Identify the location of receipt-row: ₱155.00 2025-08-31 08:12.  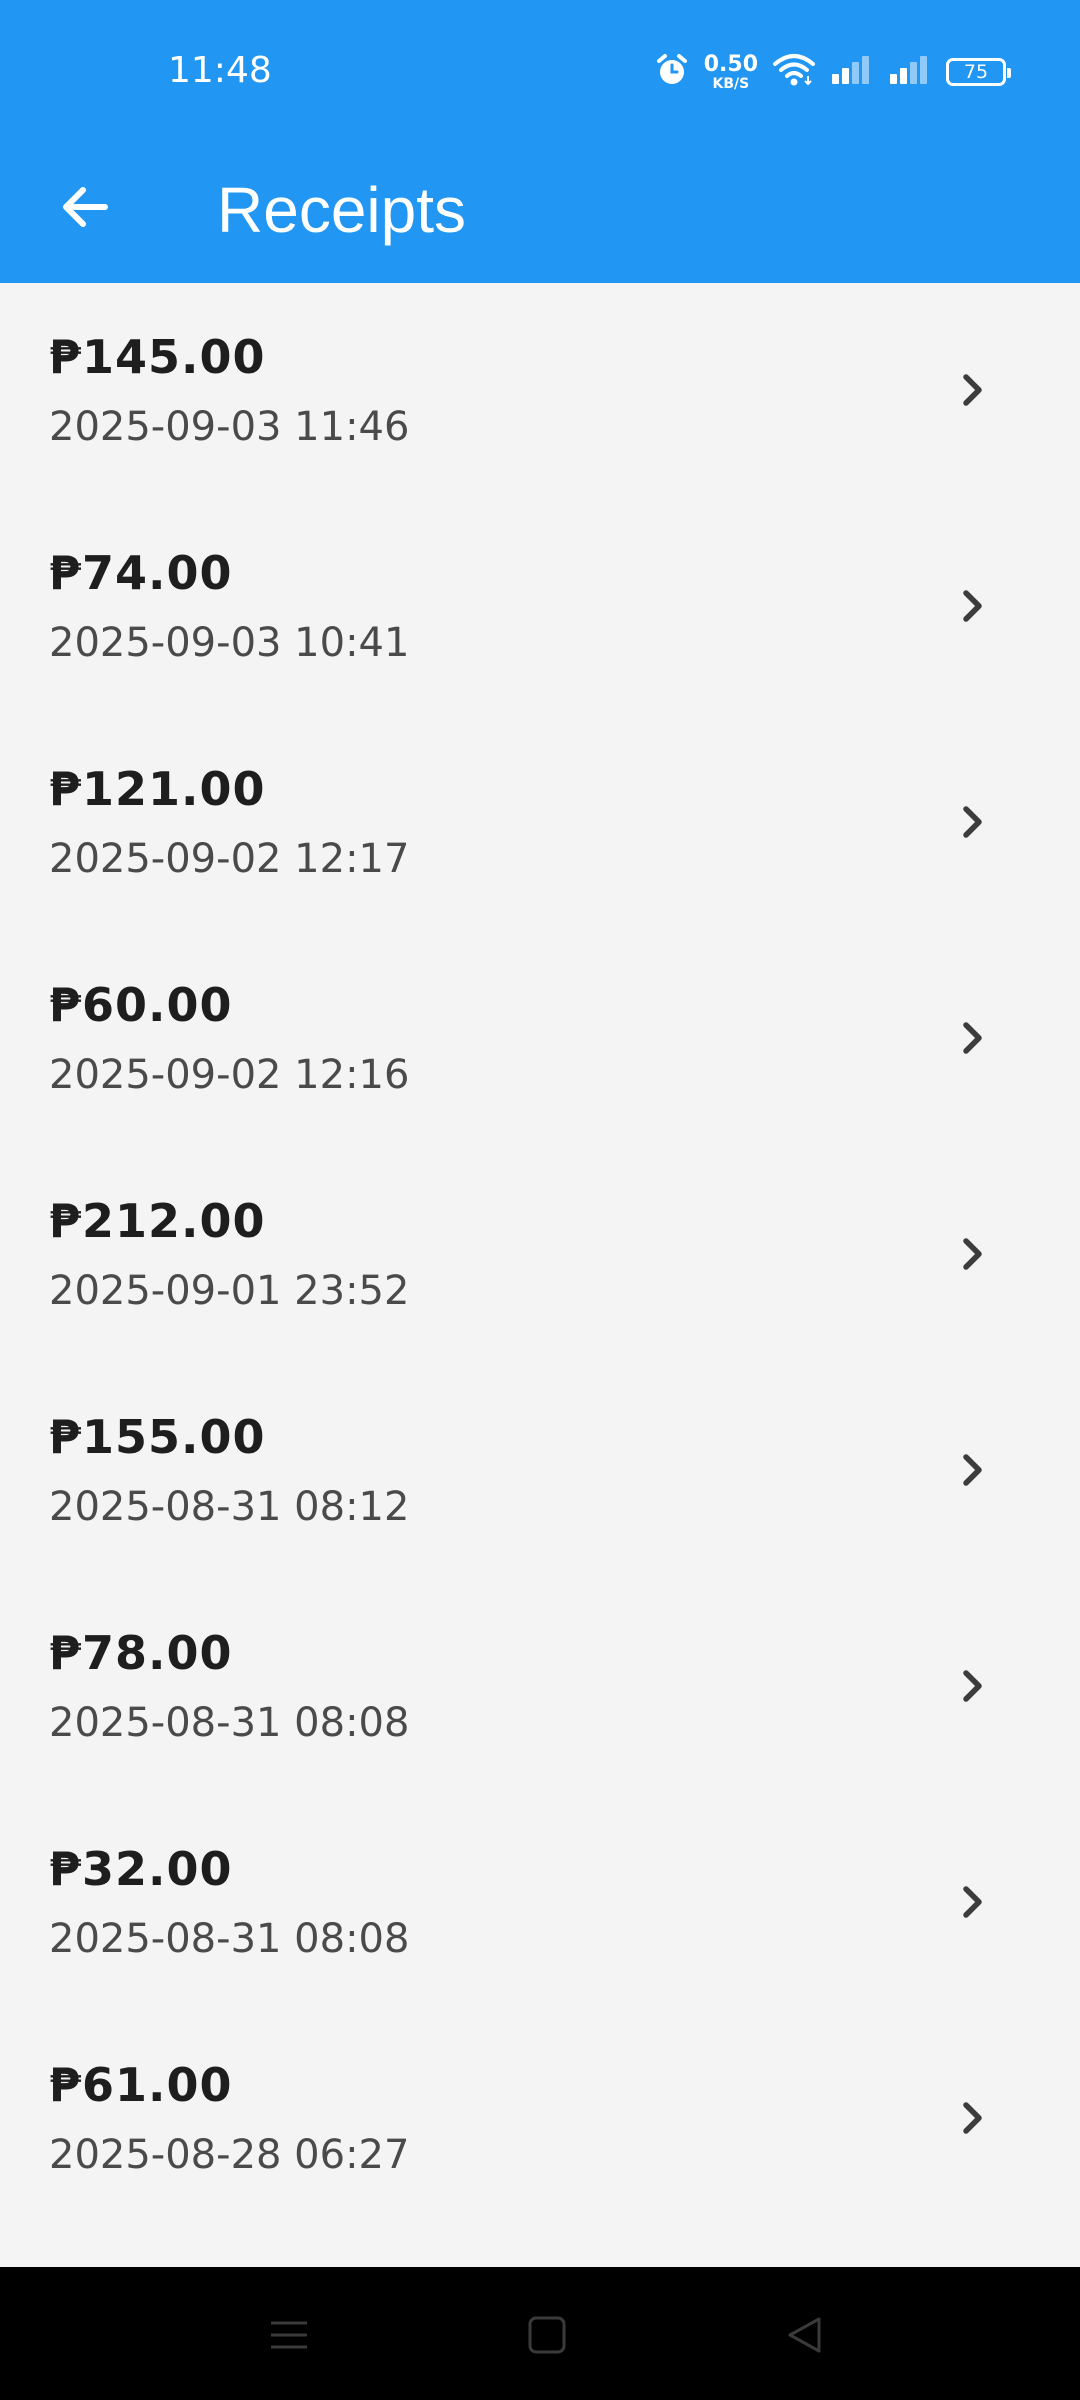
(540, 1471).